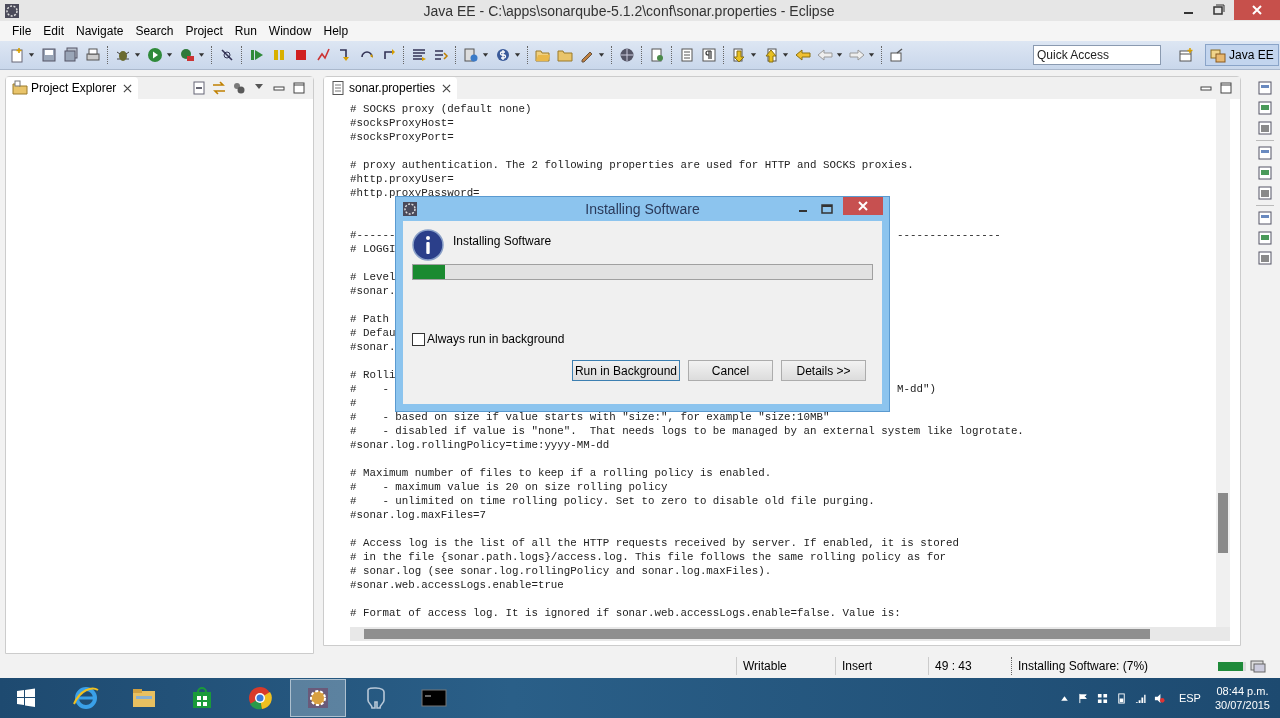 This screenshot has width=1280, height=718. I want to click on code-line: # Rolli, so click(373, 375).